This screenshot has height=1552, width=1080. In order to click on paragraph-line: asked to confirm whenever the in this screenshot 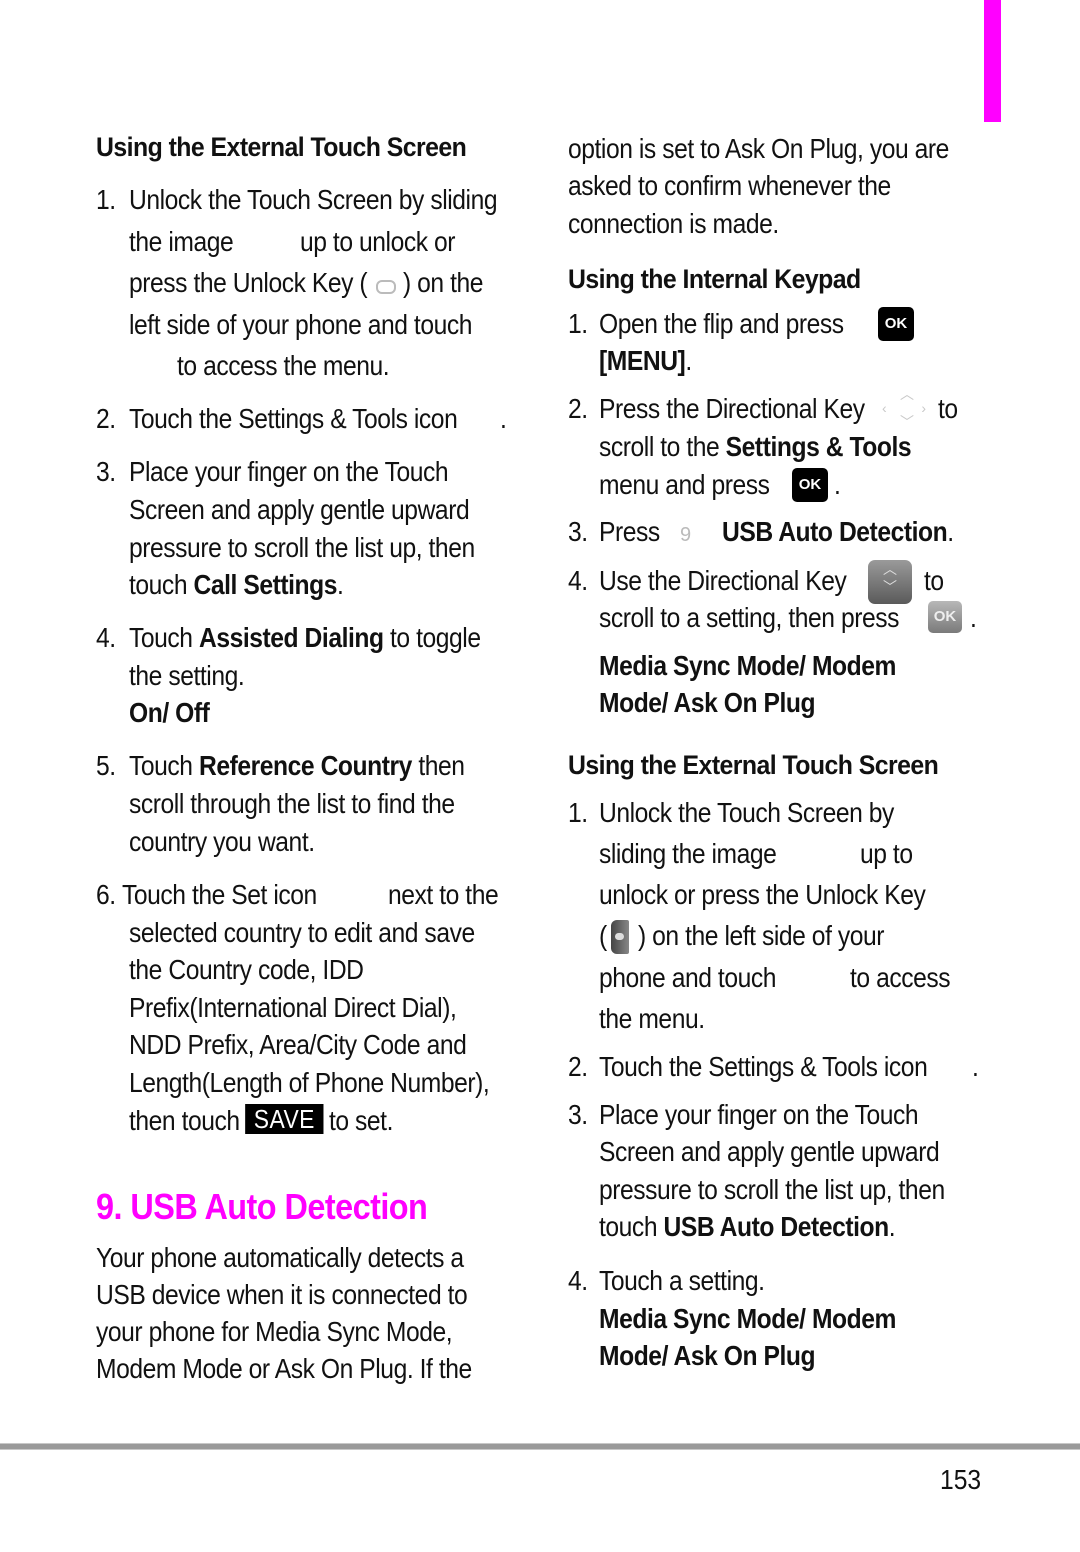, I will do `click(729, 185)`.